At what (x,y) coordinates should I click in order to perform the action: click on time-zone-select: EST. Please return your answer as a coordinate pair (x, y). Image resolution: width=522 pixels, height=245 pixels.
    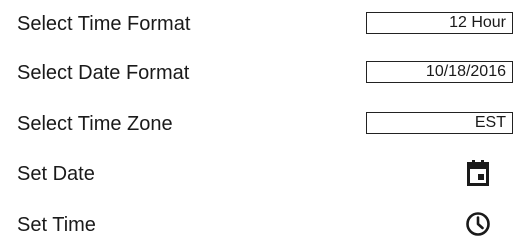
    Looking at the image, I should click on (439, 123).